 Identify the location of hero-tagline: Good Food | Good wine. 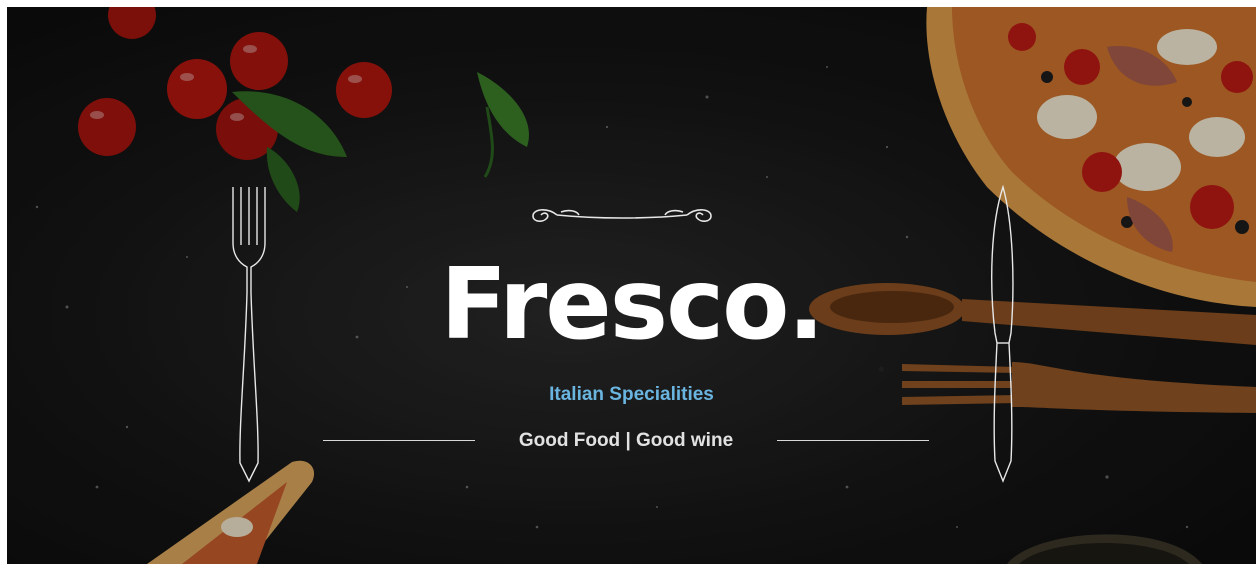
(626, 440).